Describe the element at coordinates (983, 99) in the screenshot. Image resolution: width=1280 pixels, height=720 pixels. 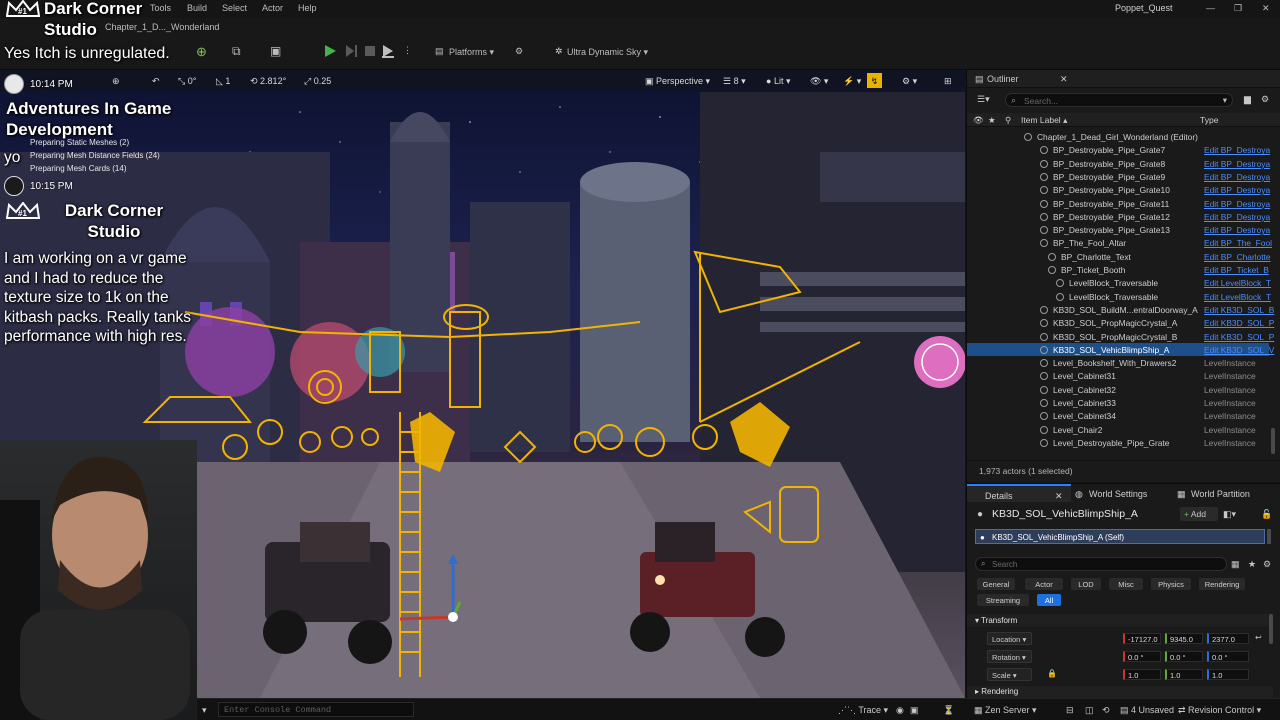
I see `filter-icon: ☰▾` at that location.